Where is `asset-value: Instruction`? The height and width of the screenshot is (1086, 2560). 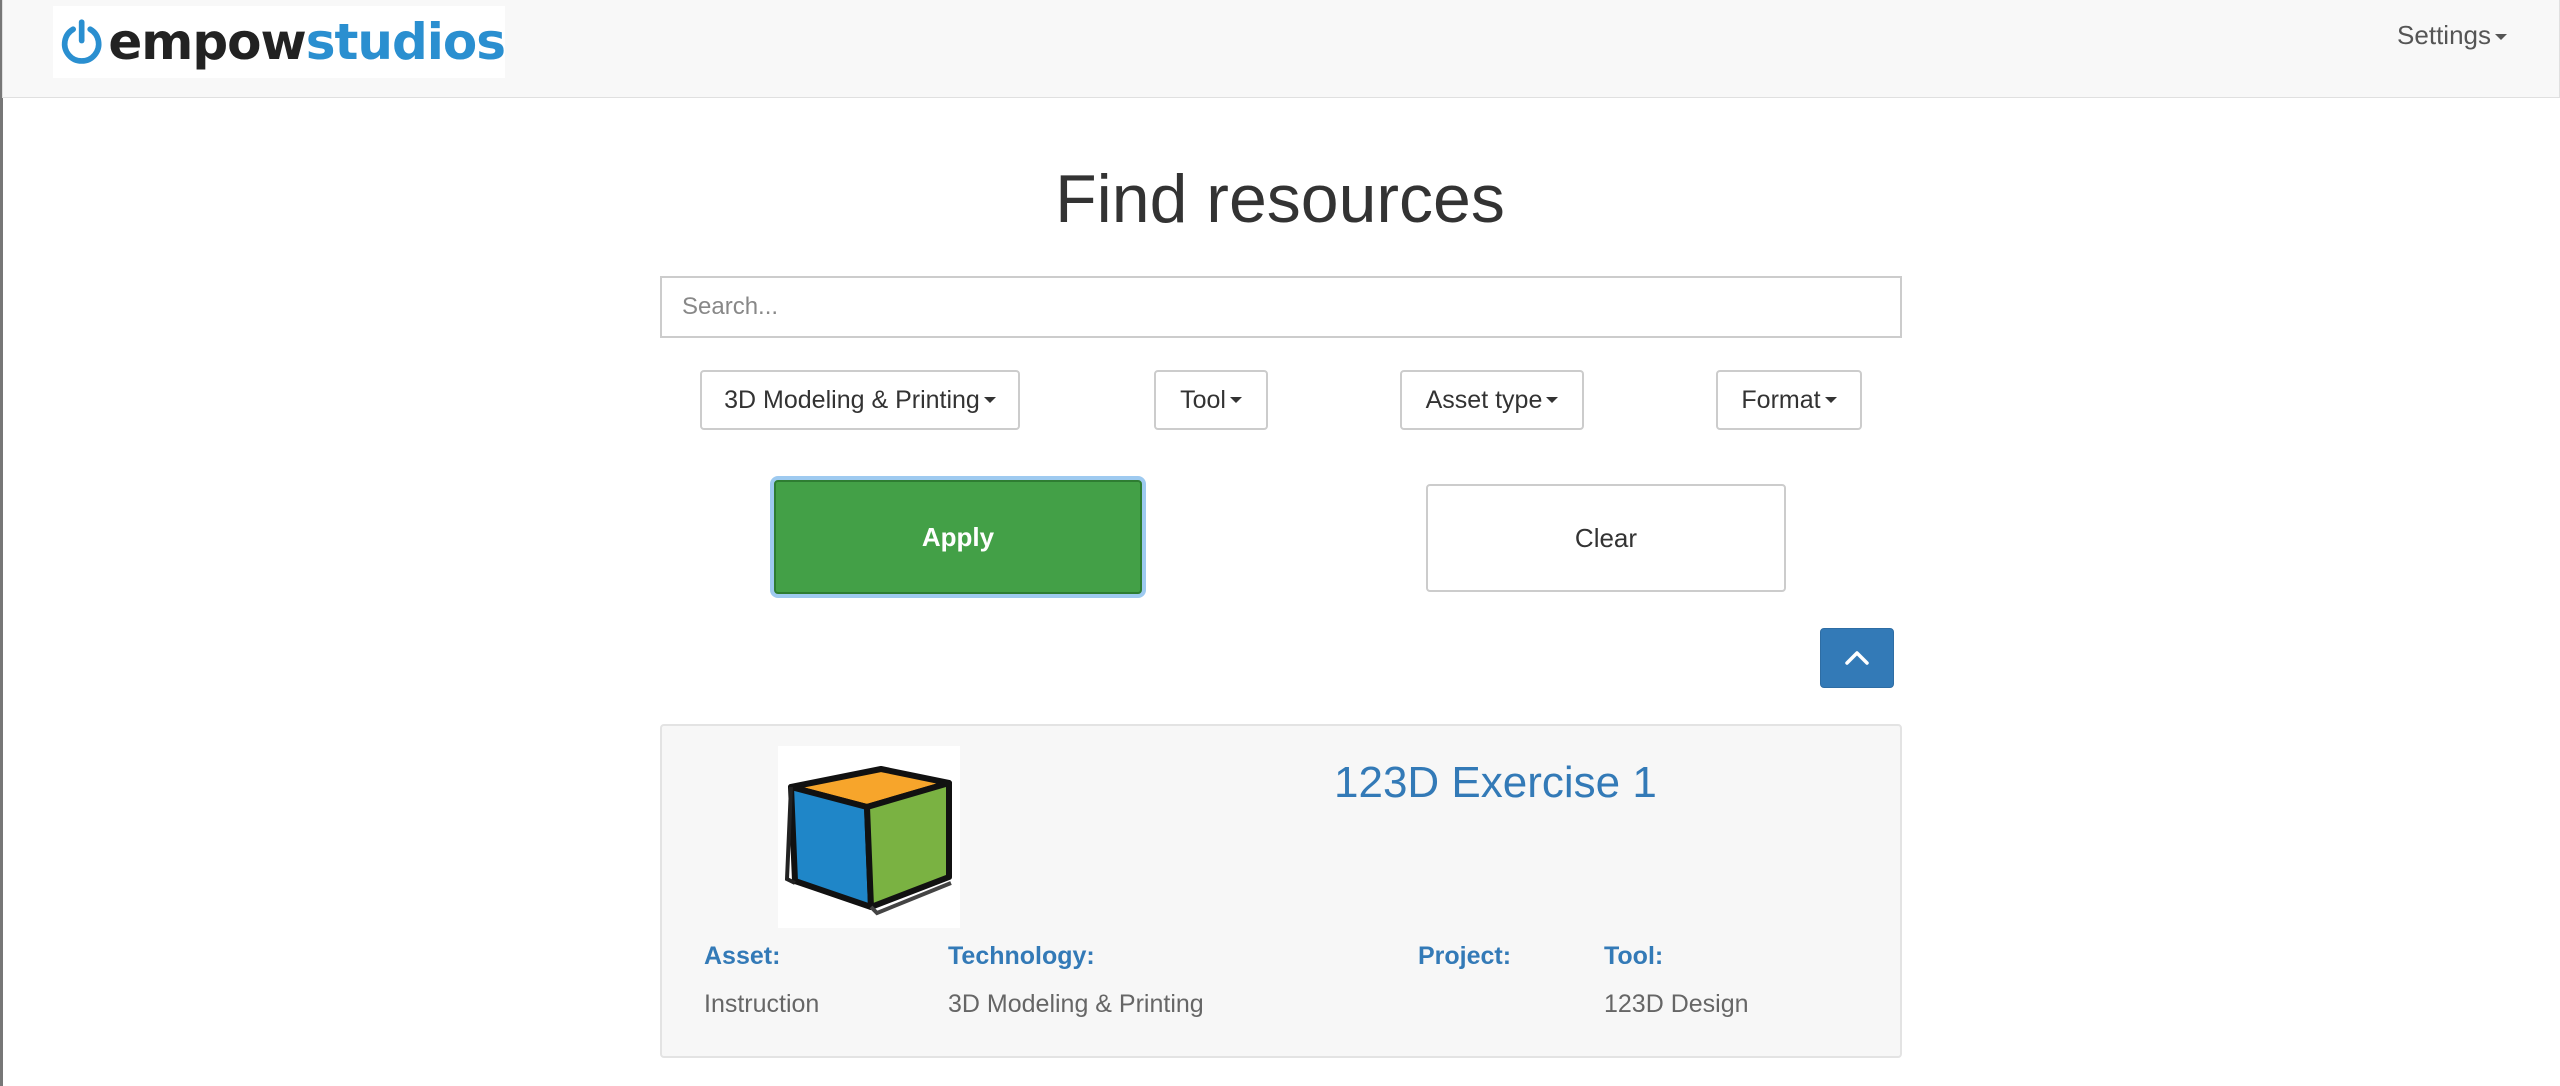
asset-value: Instruction is located at coordinates (762, 1004).